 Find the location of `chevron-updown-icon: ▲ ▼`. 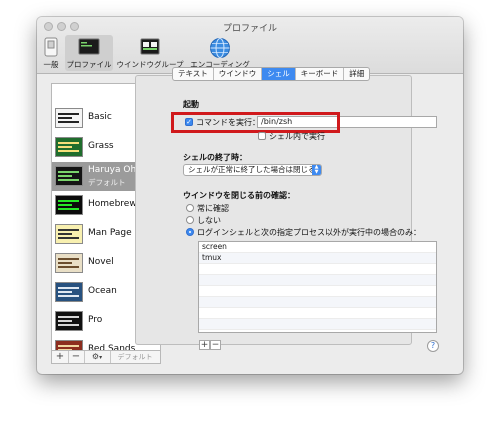

chevron-updown-icon: ▲ ▼ is located at coordinates (316, 170).